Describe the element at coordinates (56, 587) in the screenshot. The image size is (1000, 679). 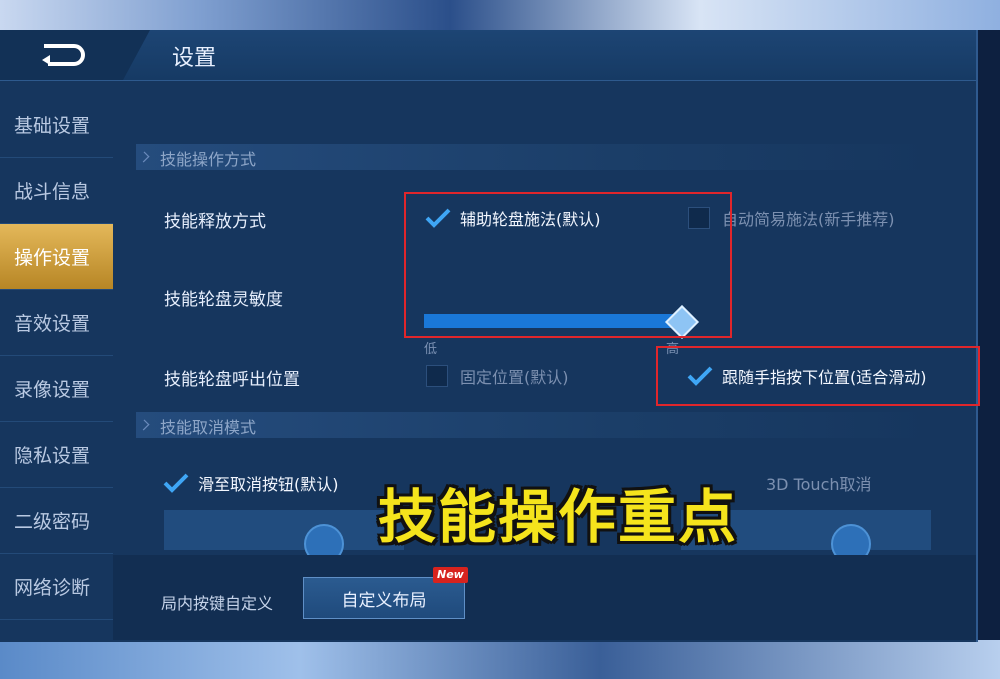
I see `sidebar-item-network: 网络诊断` at that location.